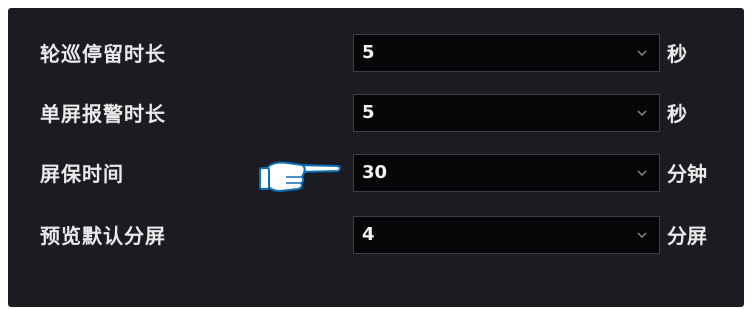 The width and height of the screenshot is (752, 309). I want to click on setting-label: 预览默认分屏, so click(103, 236).